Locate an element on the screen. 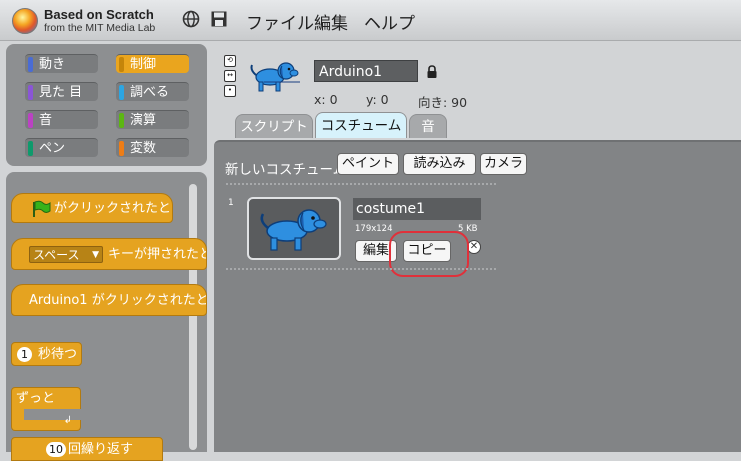 The height and width of the screenshot is (461, 741). category-variables: 変数 is located at coordinates (152, 147).